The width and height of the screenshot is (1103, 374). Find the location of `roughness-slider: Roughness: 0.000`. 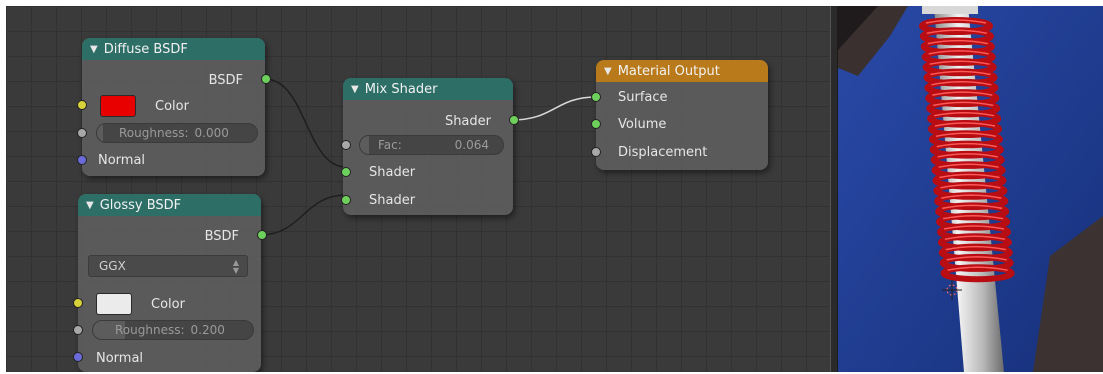

roughness-slider: Roughness: 0.000 is located at coordinates (177, 133).